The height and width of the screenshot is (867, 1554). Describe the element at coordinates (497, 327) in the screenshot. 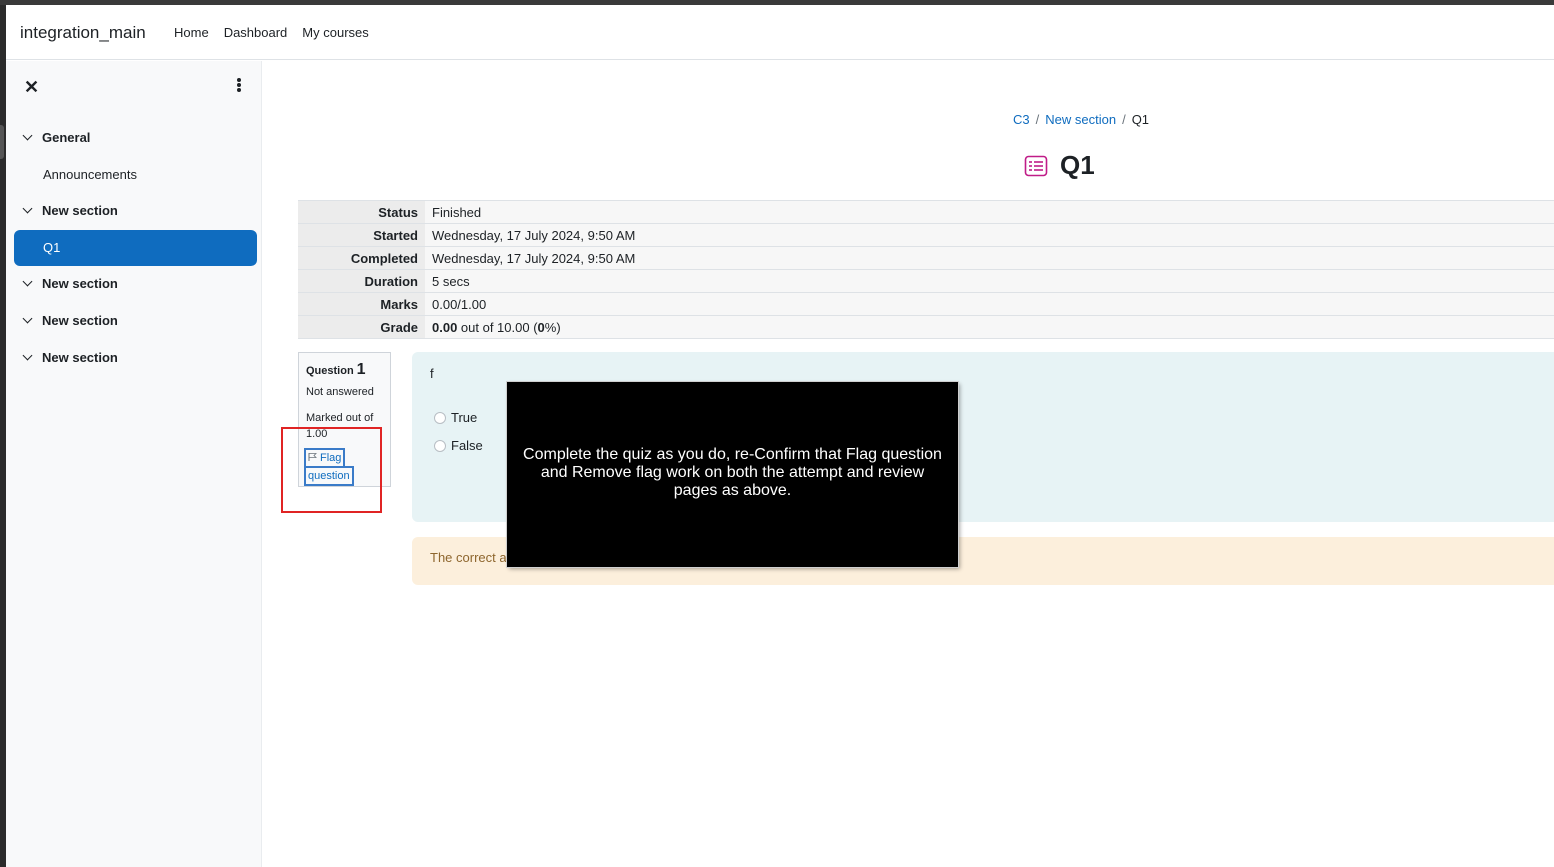

I see `grade-mid: out of 10.00 (` at that location.